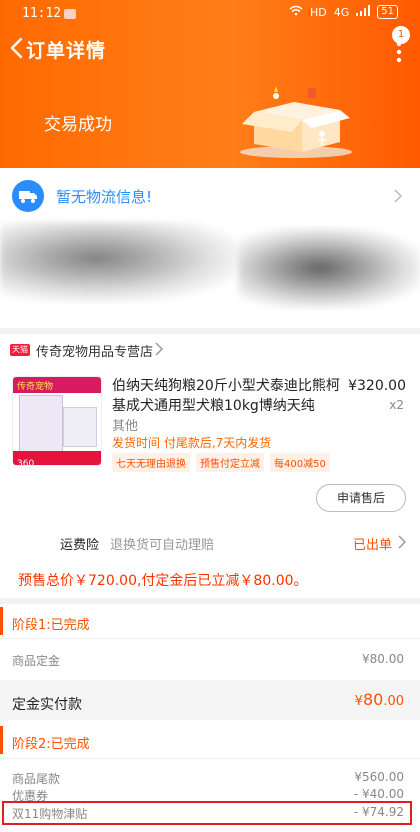 The height and width of the screenshot is (832, 420). I want to click on truck-icon, so click(28, 196).